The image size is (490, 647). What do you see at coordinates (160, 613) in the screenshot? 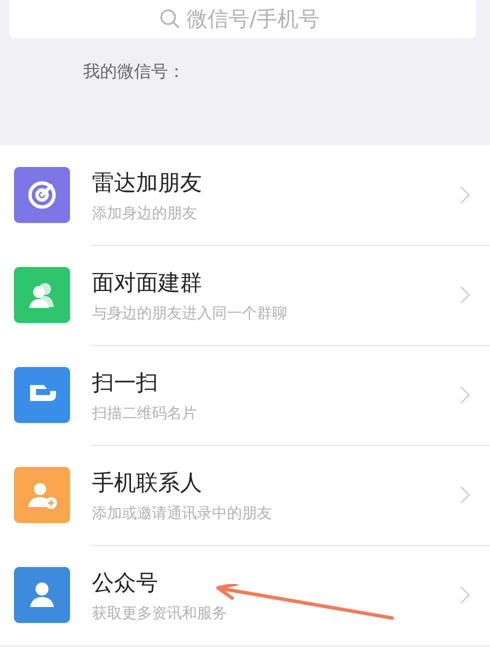
I see `item-subtitle: 获取更多资讯和服务` at bounding box center [160, 613].